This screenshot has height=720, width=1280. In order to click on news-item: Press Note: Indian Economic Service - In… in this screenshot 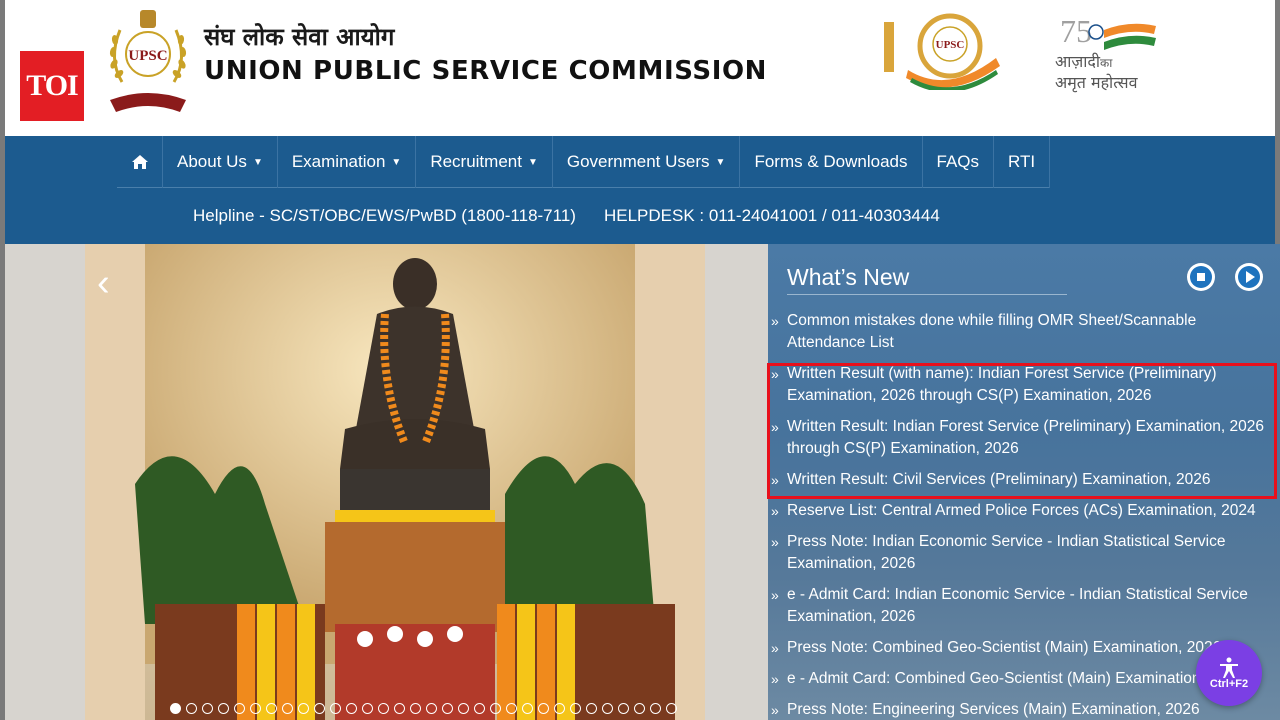, I will do `click(1024, 553)`.